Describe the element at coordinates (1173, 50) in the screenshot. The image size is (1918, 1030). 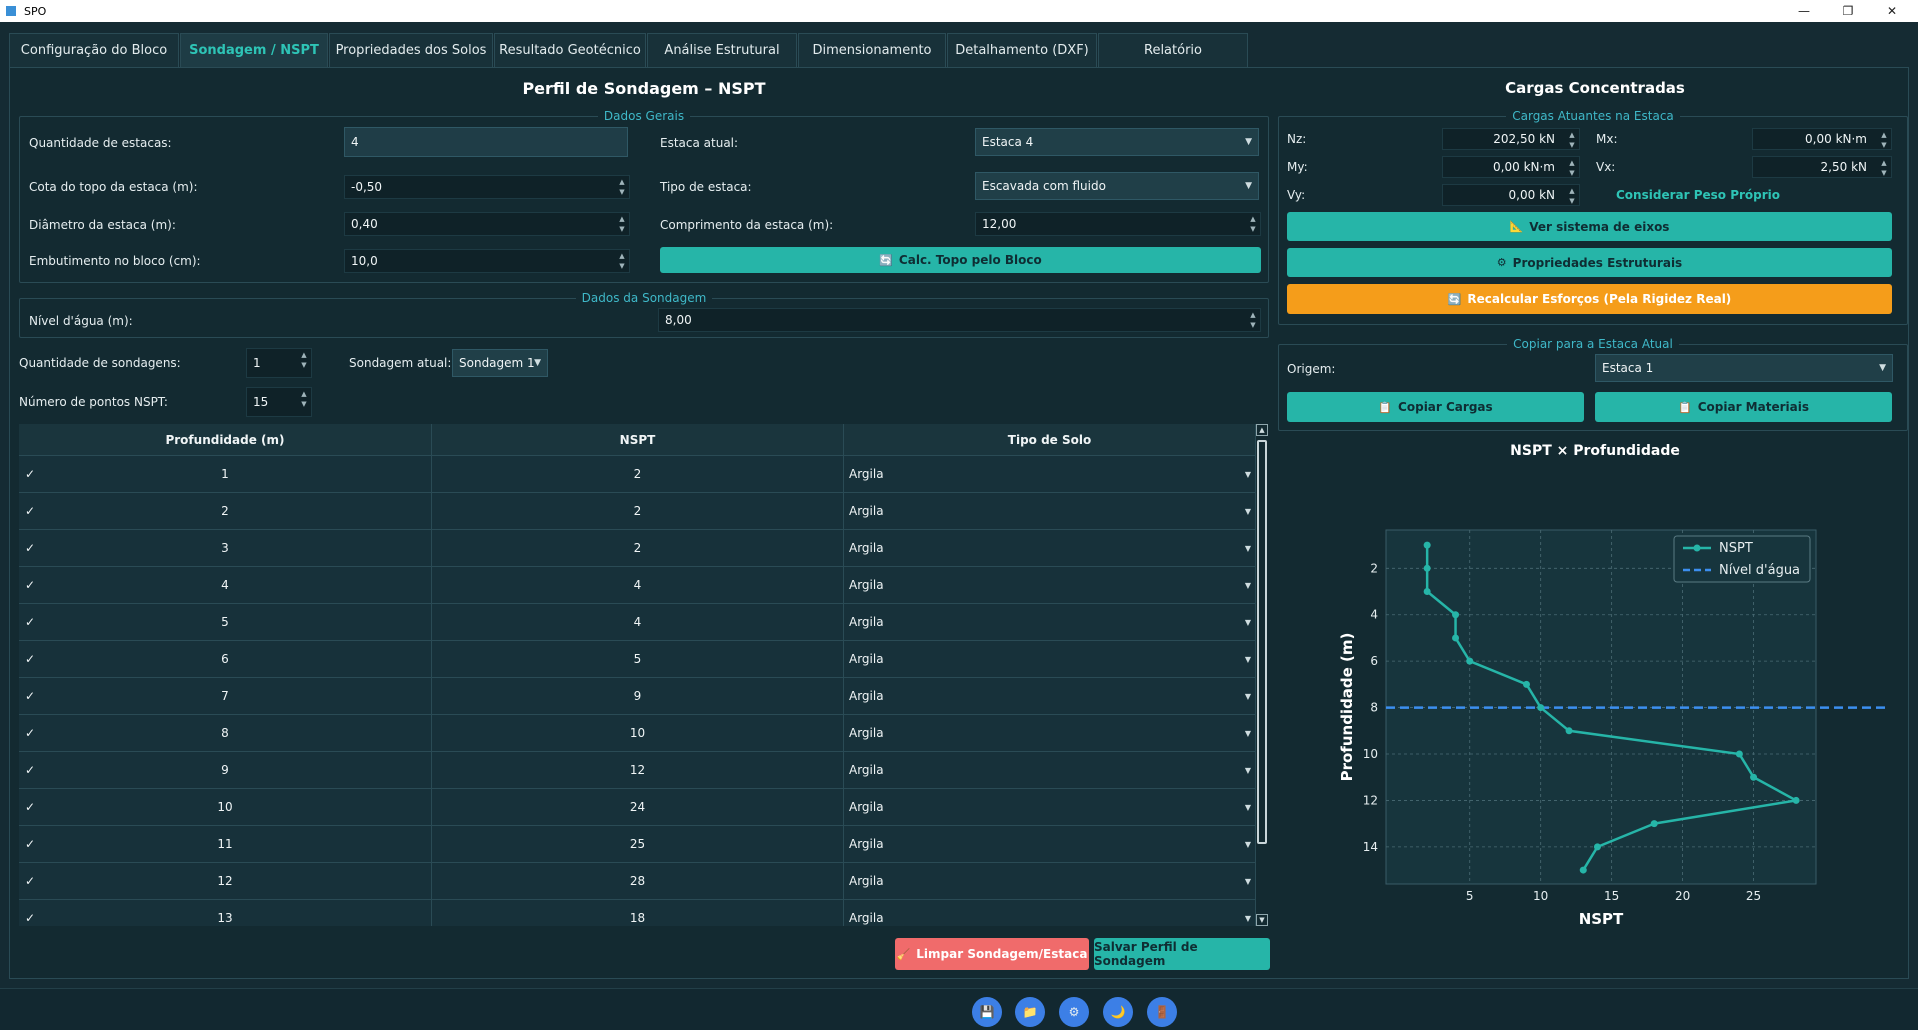
I see `tab-relatorio: Relatório` at that location.